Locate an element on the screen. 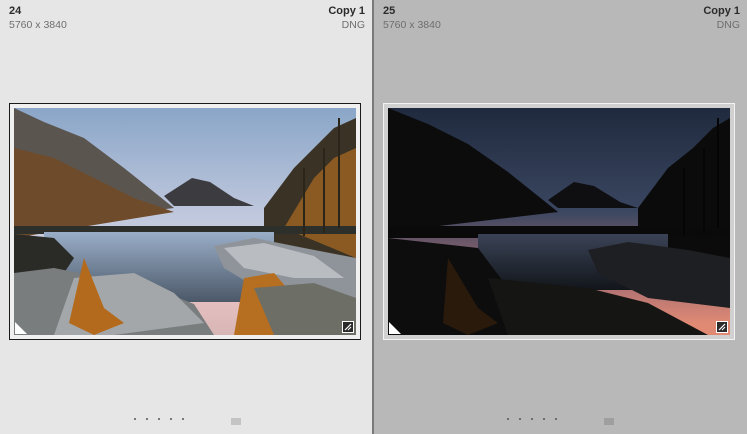  image-index-number: 25 is located at coordinates (389, 11).